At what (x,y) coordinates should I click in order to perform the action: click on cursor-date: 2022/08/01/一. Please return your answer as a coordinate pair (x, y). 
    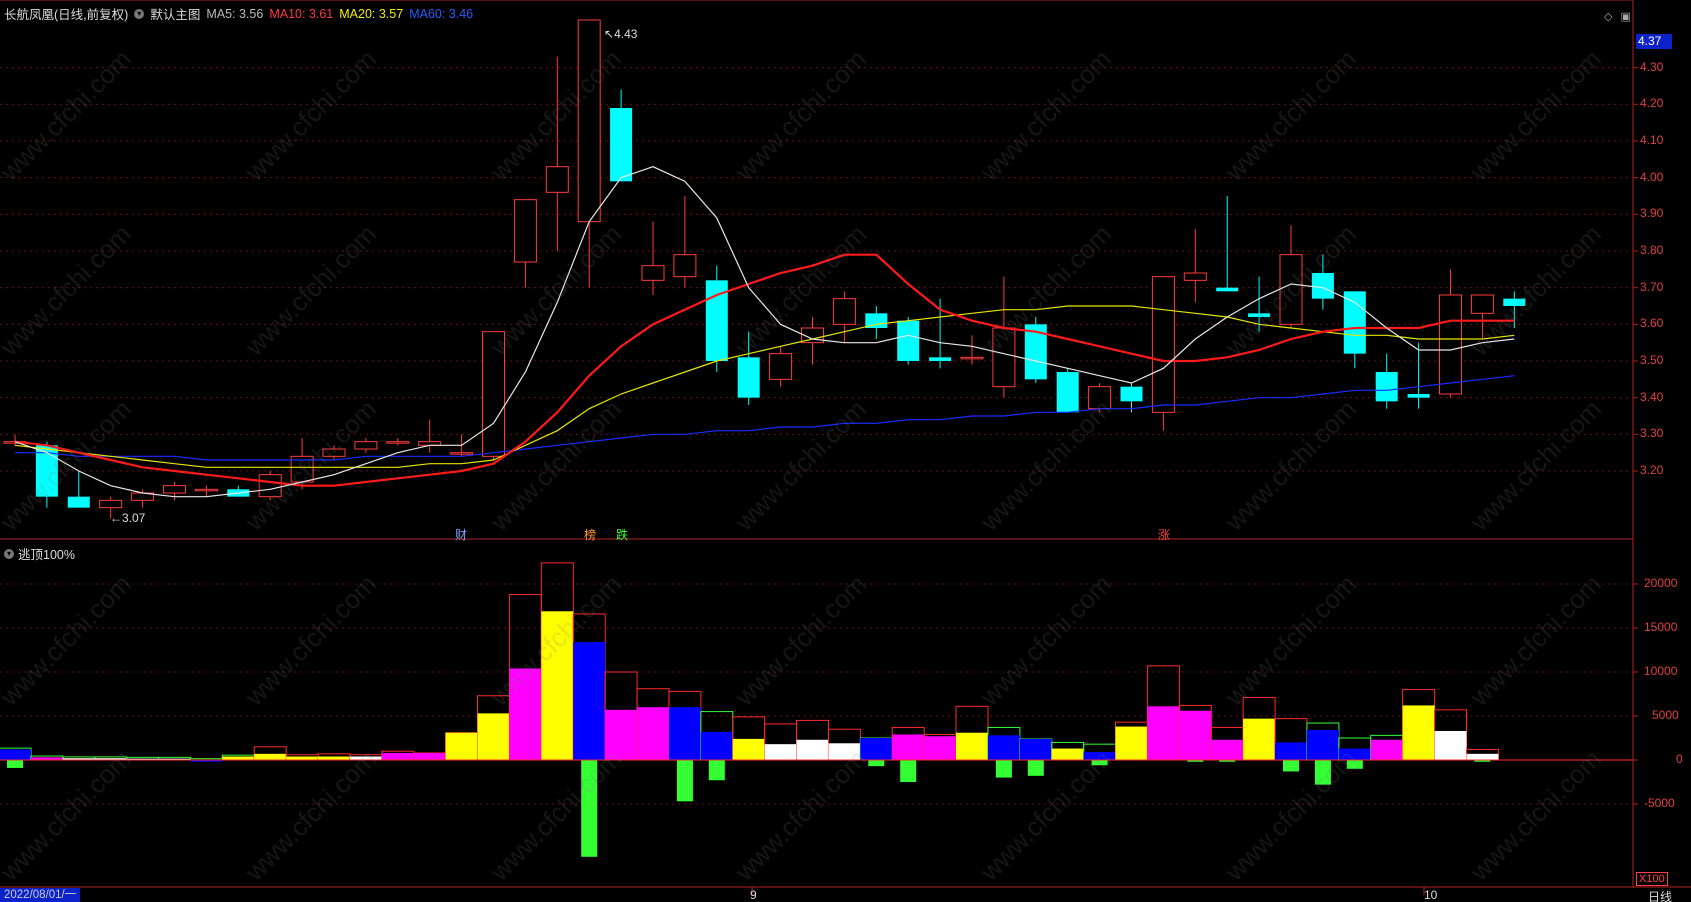
    Looking at the image, I should click on (40, 895).